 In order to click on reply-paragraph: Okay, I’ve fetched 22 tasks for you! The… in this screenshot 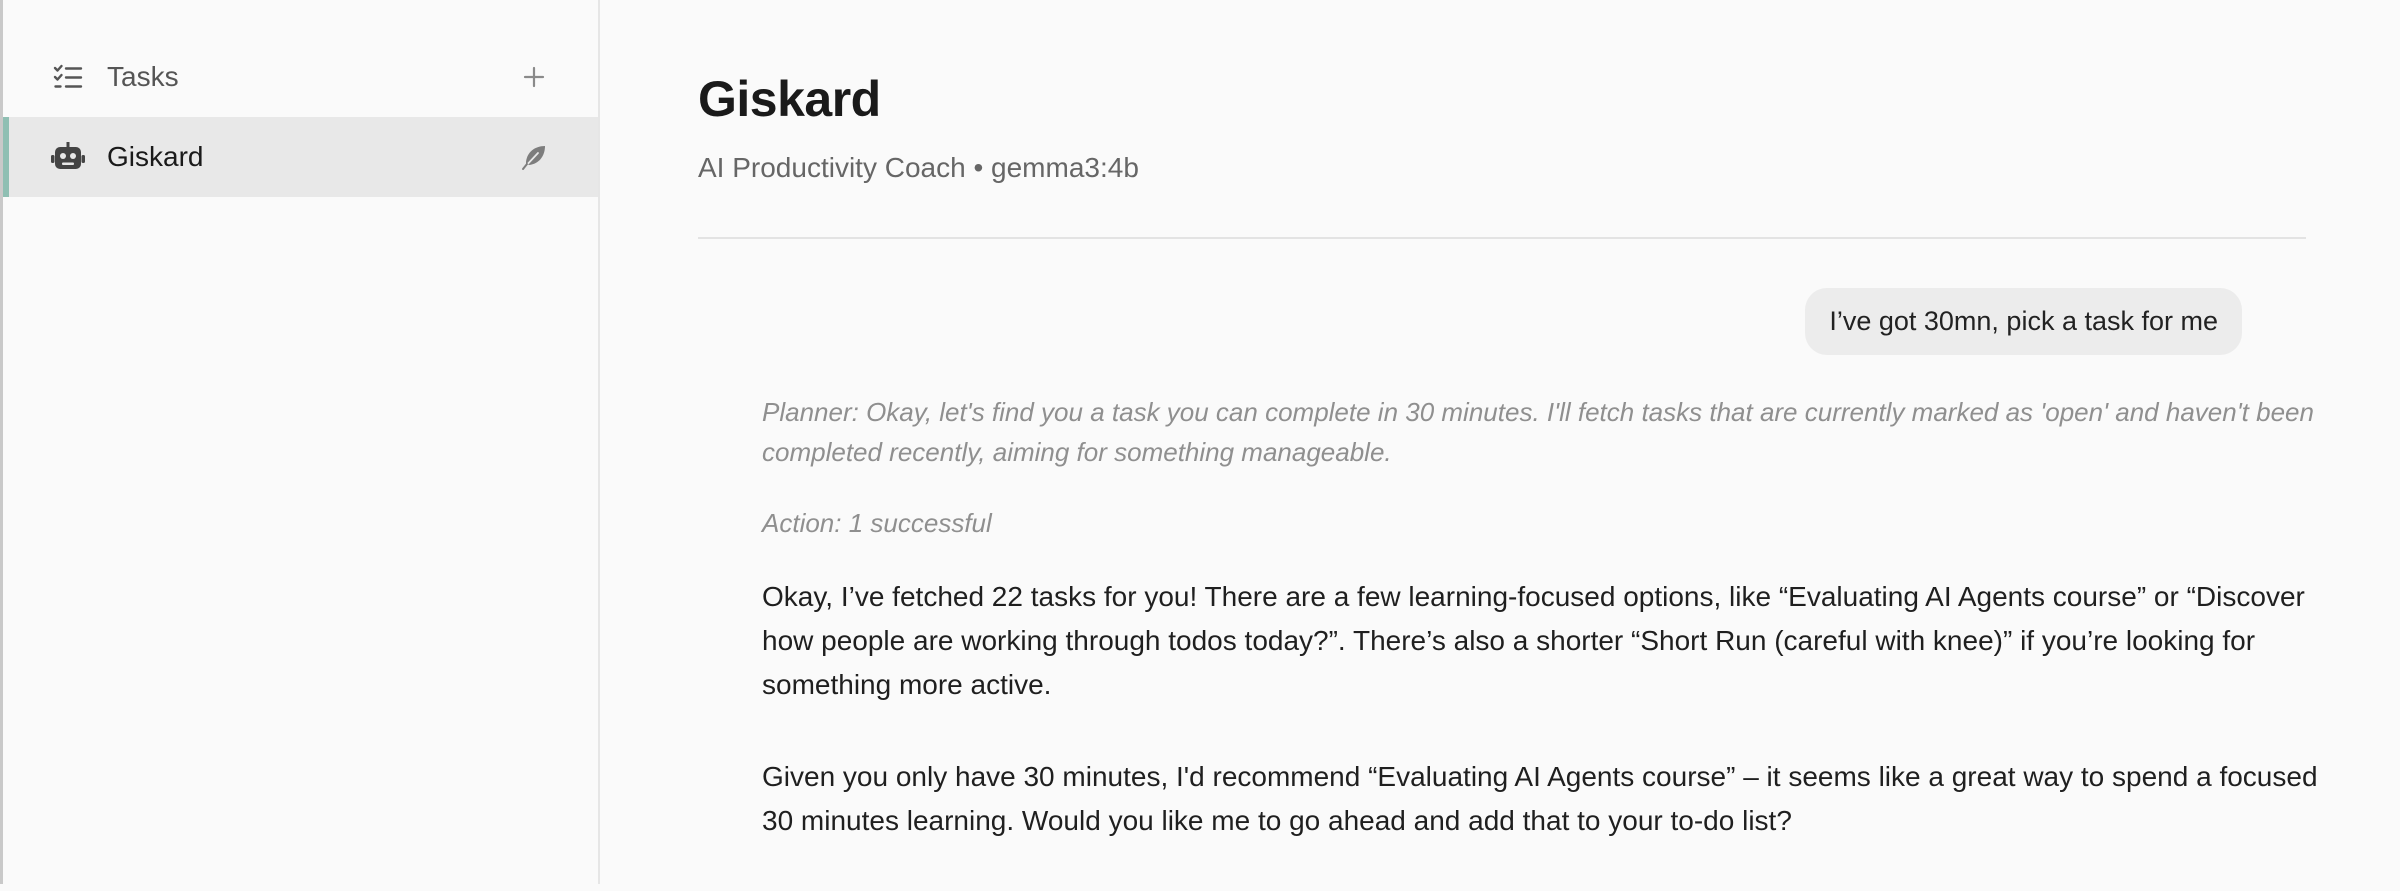, I will do `click(1533, 640)`.